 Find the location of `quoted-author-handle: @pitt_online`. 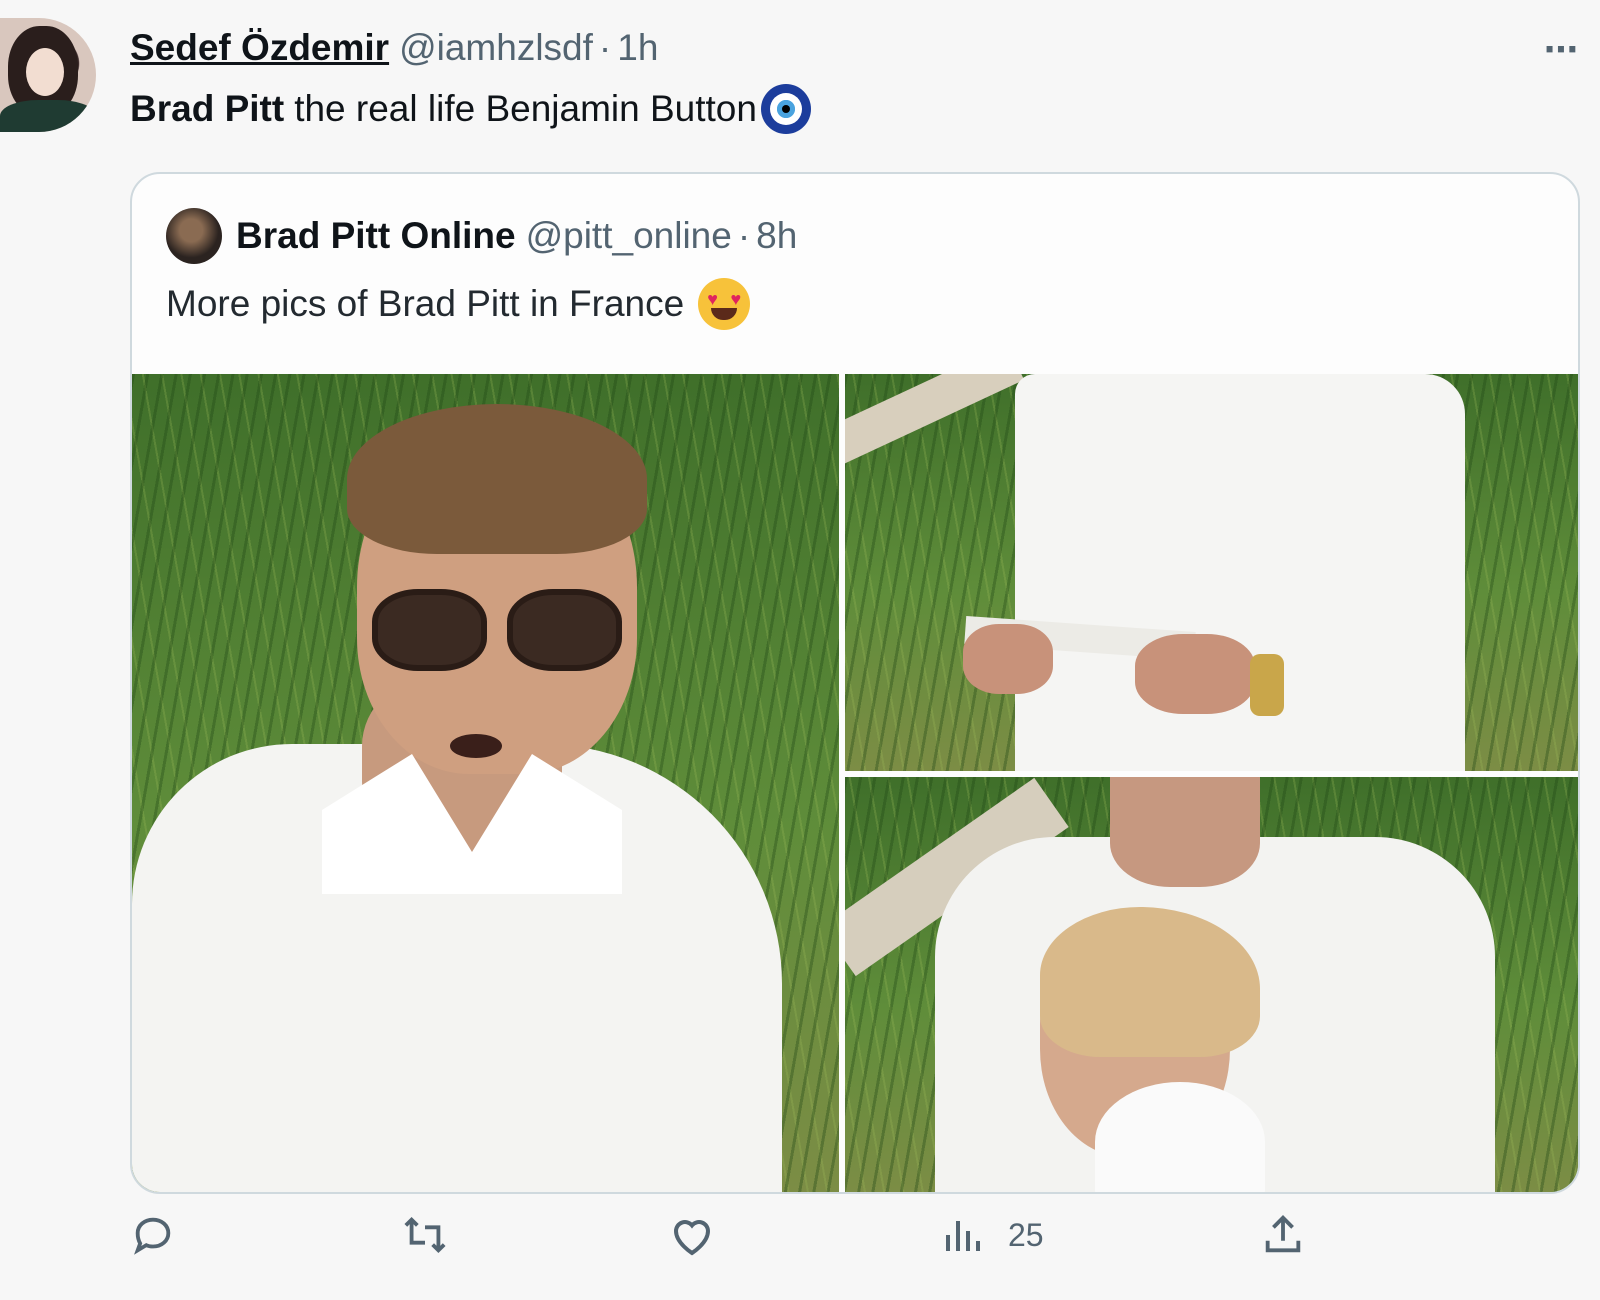

quoted-author-handle: @pitt_online is located at coordinates (629, 236).